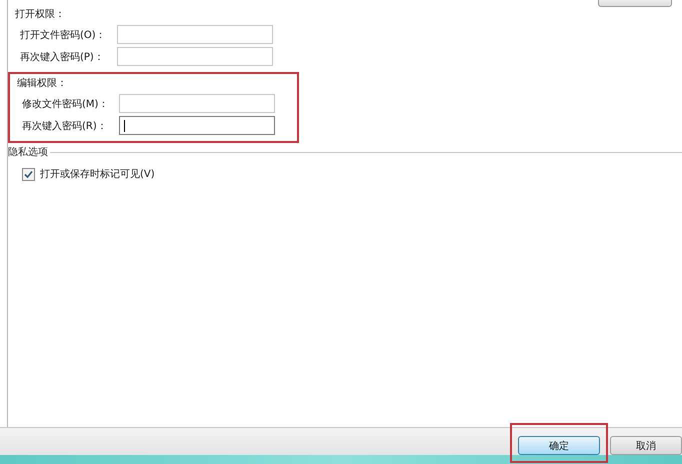 The width and height of the screenshot is (682, 464). I want to click on checkbox, so click(28, 174).